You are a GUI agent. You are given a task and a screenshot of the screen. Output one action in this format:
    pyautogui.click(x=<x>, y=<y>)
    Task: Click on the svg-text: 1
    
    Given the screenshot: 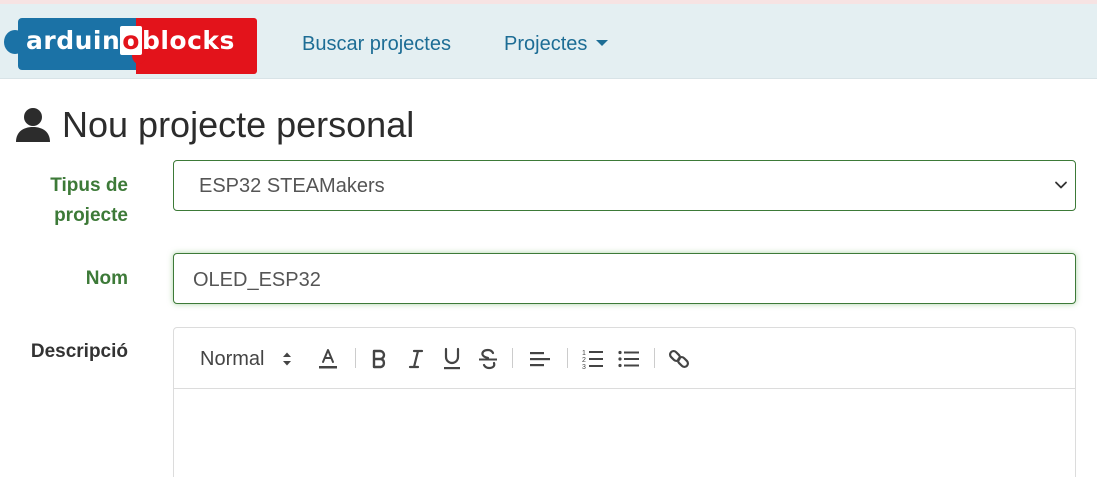 What is the action you would take?
    pyautogui.click(x=584, y=353)
    